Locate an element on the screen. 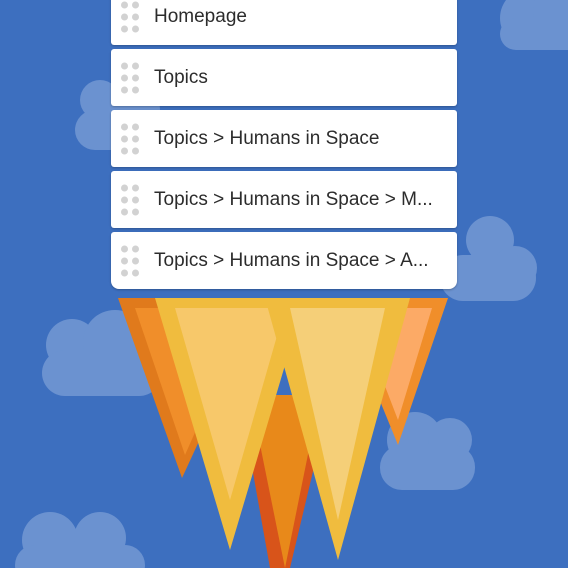 The height and width of the screenshot is (568, 568). breadcrumb-card-label: Topics > Humans in Space is located at coordinates (267, 138).